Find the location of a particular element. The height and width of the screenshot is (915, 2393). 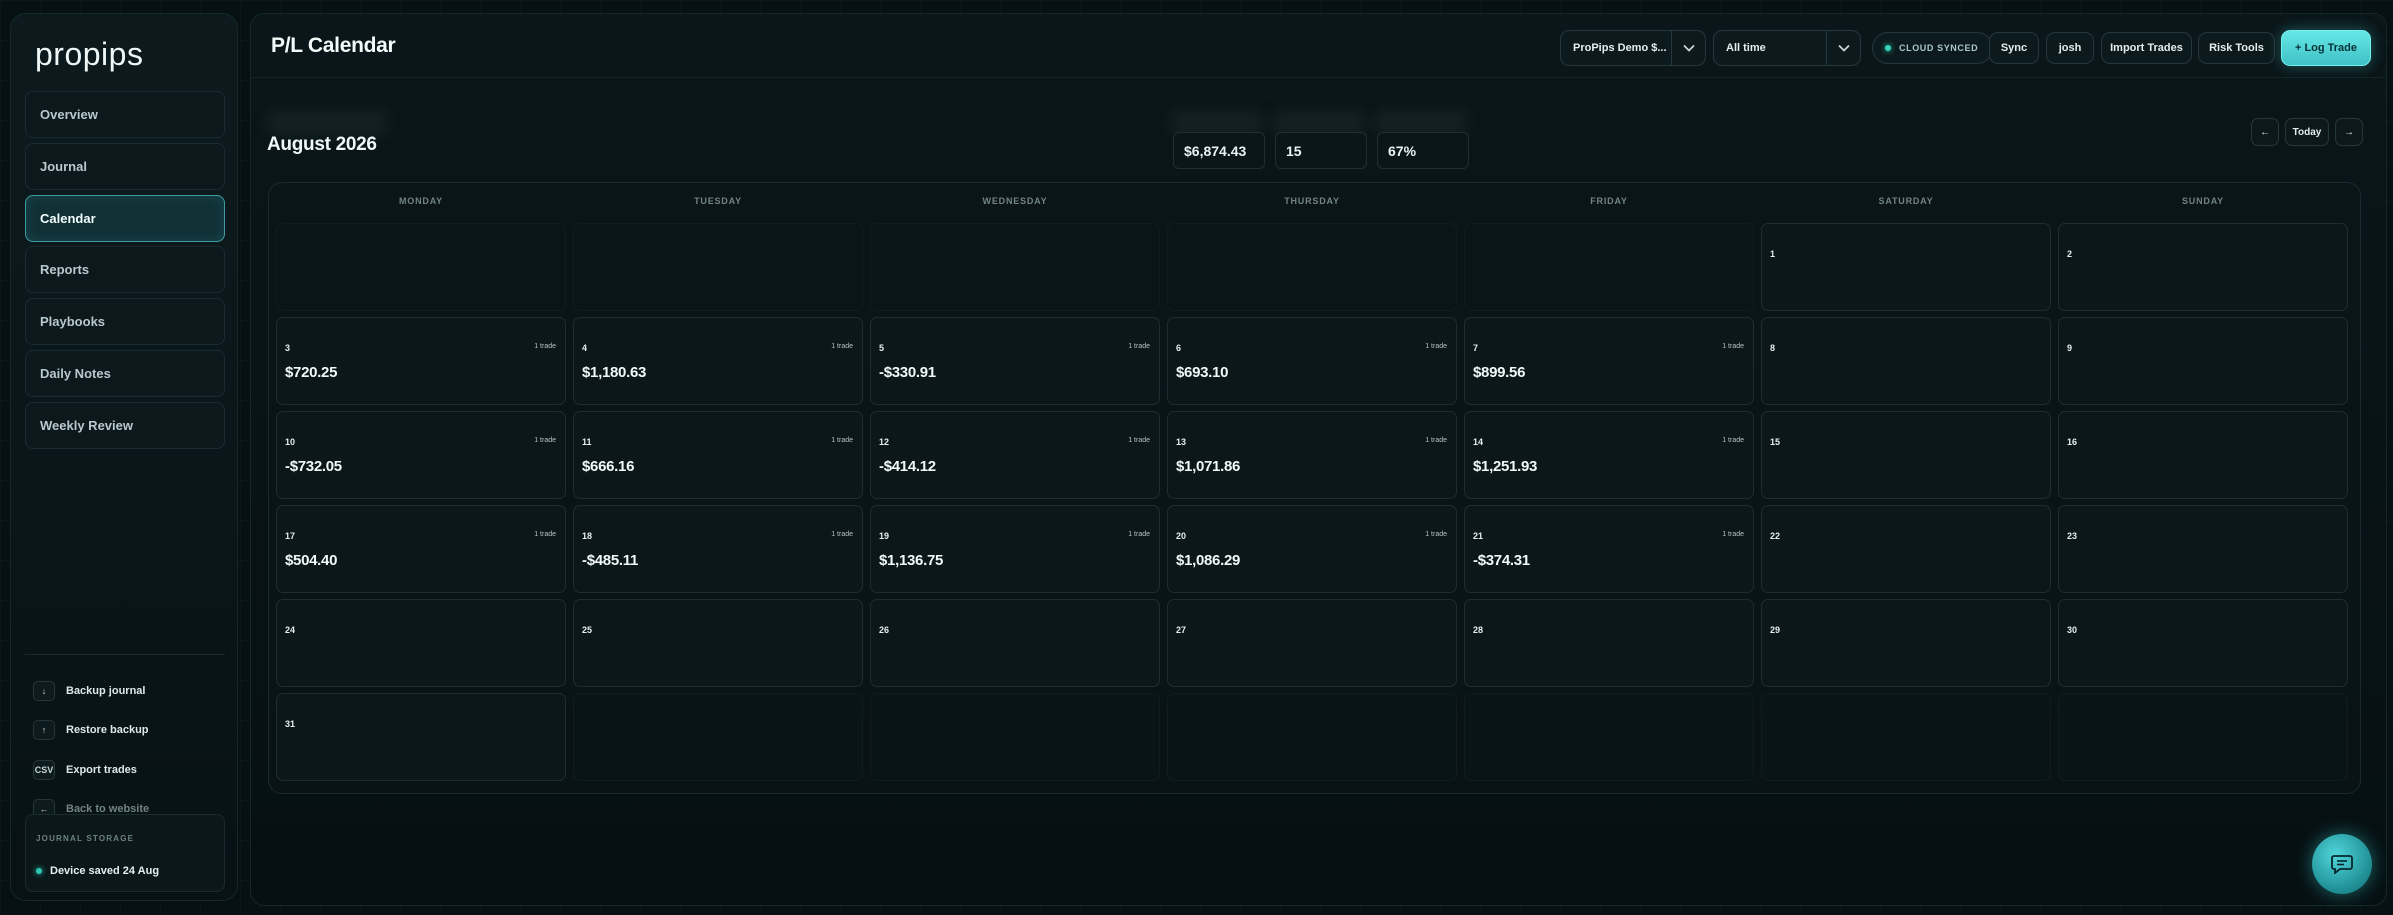

day-number: 30 is located at coordinates (2072, 630).